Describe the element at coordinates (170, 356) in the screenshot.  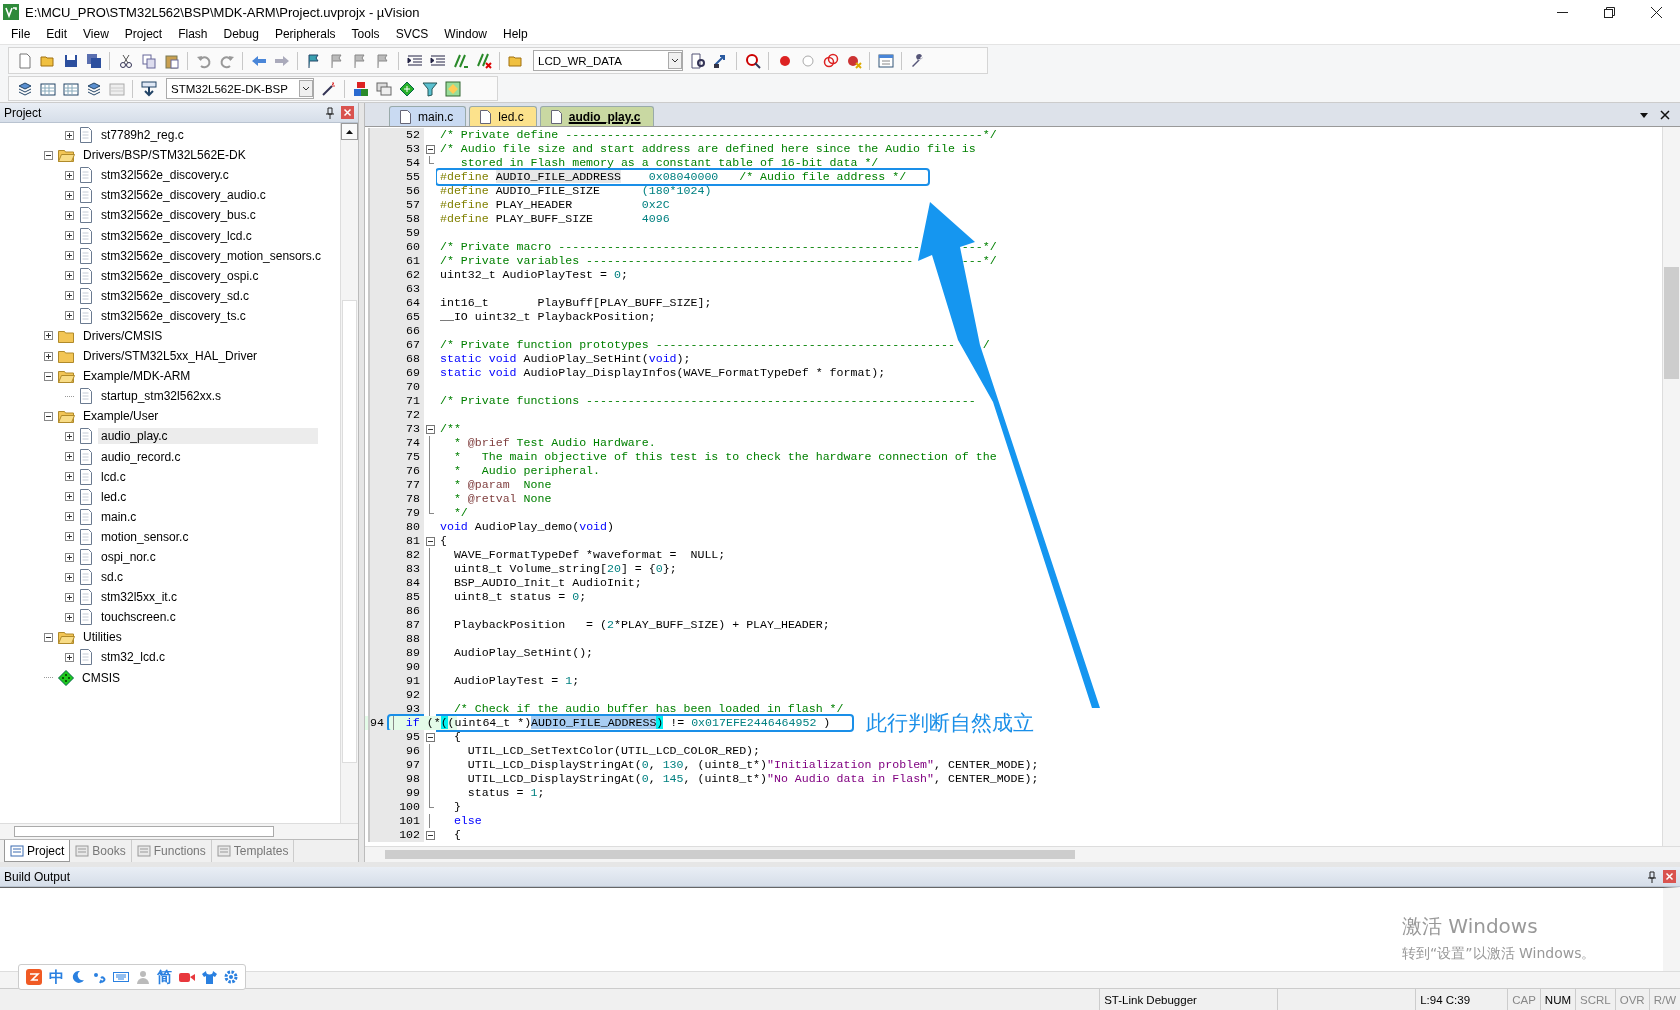
I see `tree-item: Drivers/STM32L5xx_HAL_Driver` at that location.